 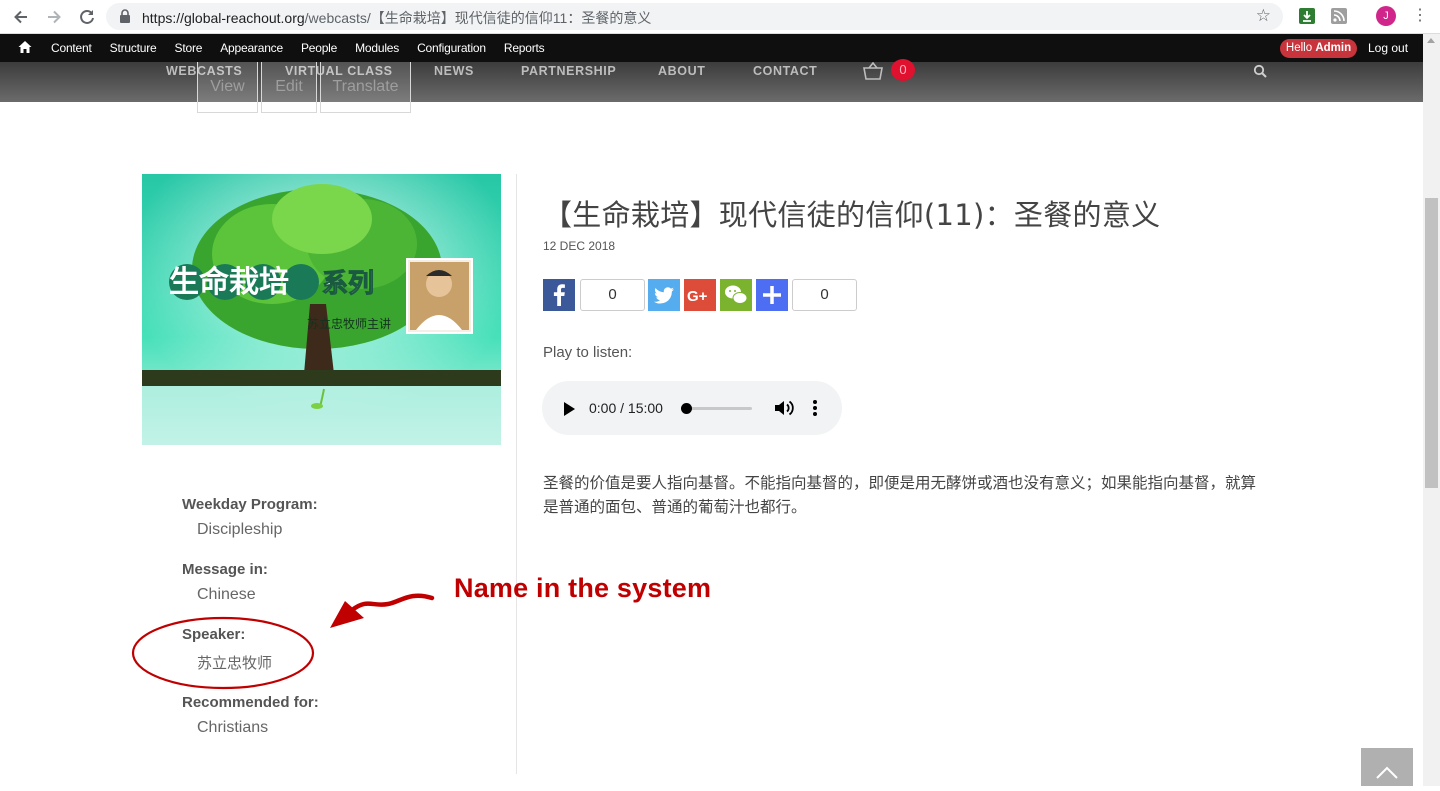 What do you see at coordinates (1387, 772) in the screenshot?
I see `chevron-up-icon` at bounding box center [1387, 772].